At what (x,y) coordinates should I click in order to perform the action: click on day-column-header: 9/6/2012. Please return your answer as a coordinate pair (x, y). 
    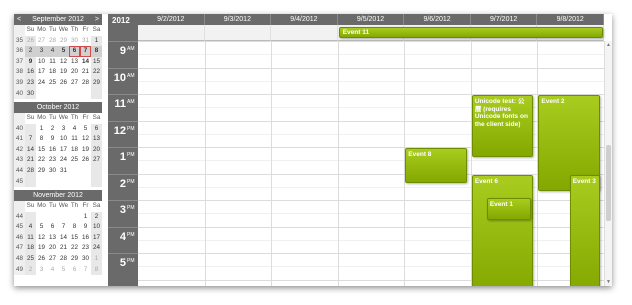
    Looking at the image, I should click on (437, 19).